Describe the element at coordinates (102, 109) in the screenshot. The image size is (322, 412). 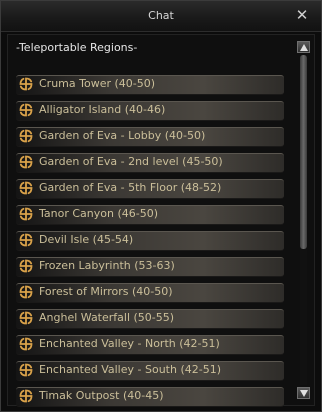
I see `region-item-label: Alligator Island (40-46)` at that location.